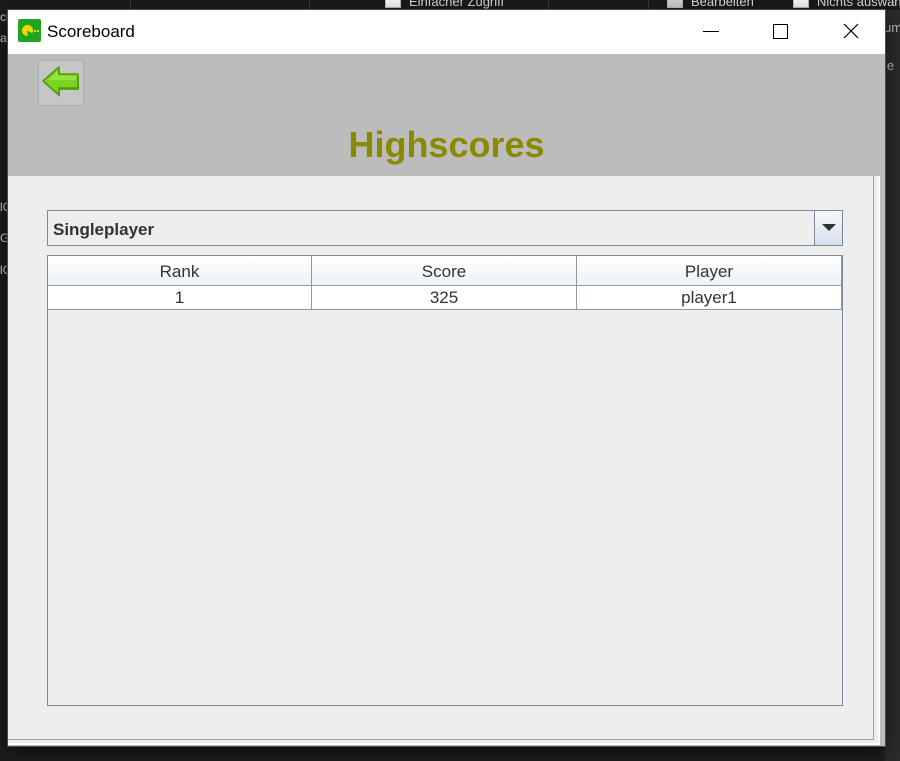 This screenshot has width=900, height=761. Describe the element at coordinates (4, 238) in the screenshot. I see `background-fragment: G` at that location.